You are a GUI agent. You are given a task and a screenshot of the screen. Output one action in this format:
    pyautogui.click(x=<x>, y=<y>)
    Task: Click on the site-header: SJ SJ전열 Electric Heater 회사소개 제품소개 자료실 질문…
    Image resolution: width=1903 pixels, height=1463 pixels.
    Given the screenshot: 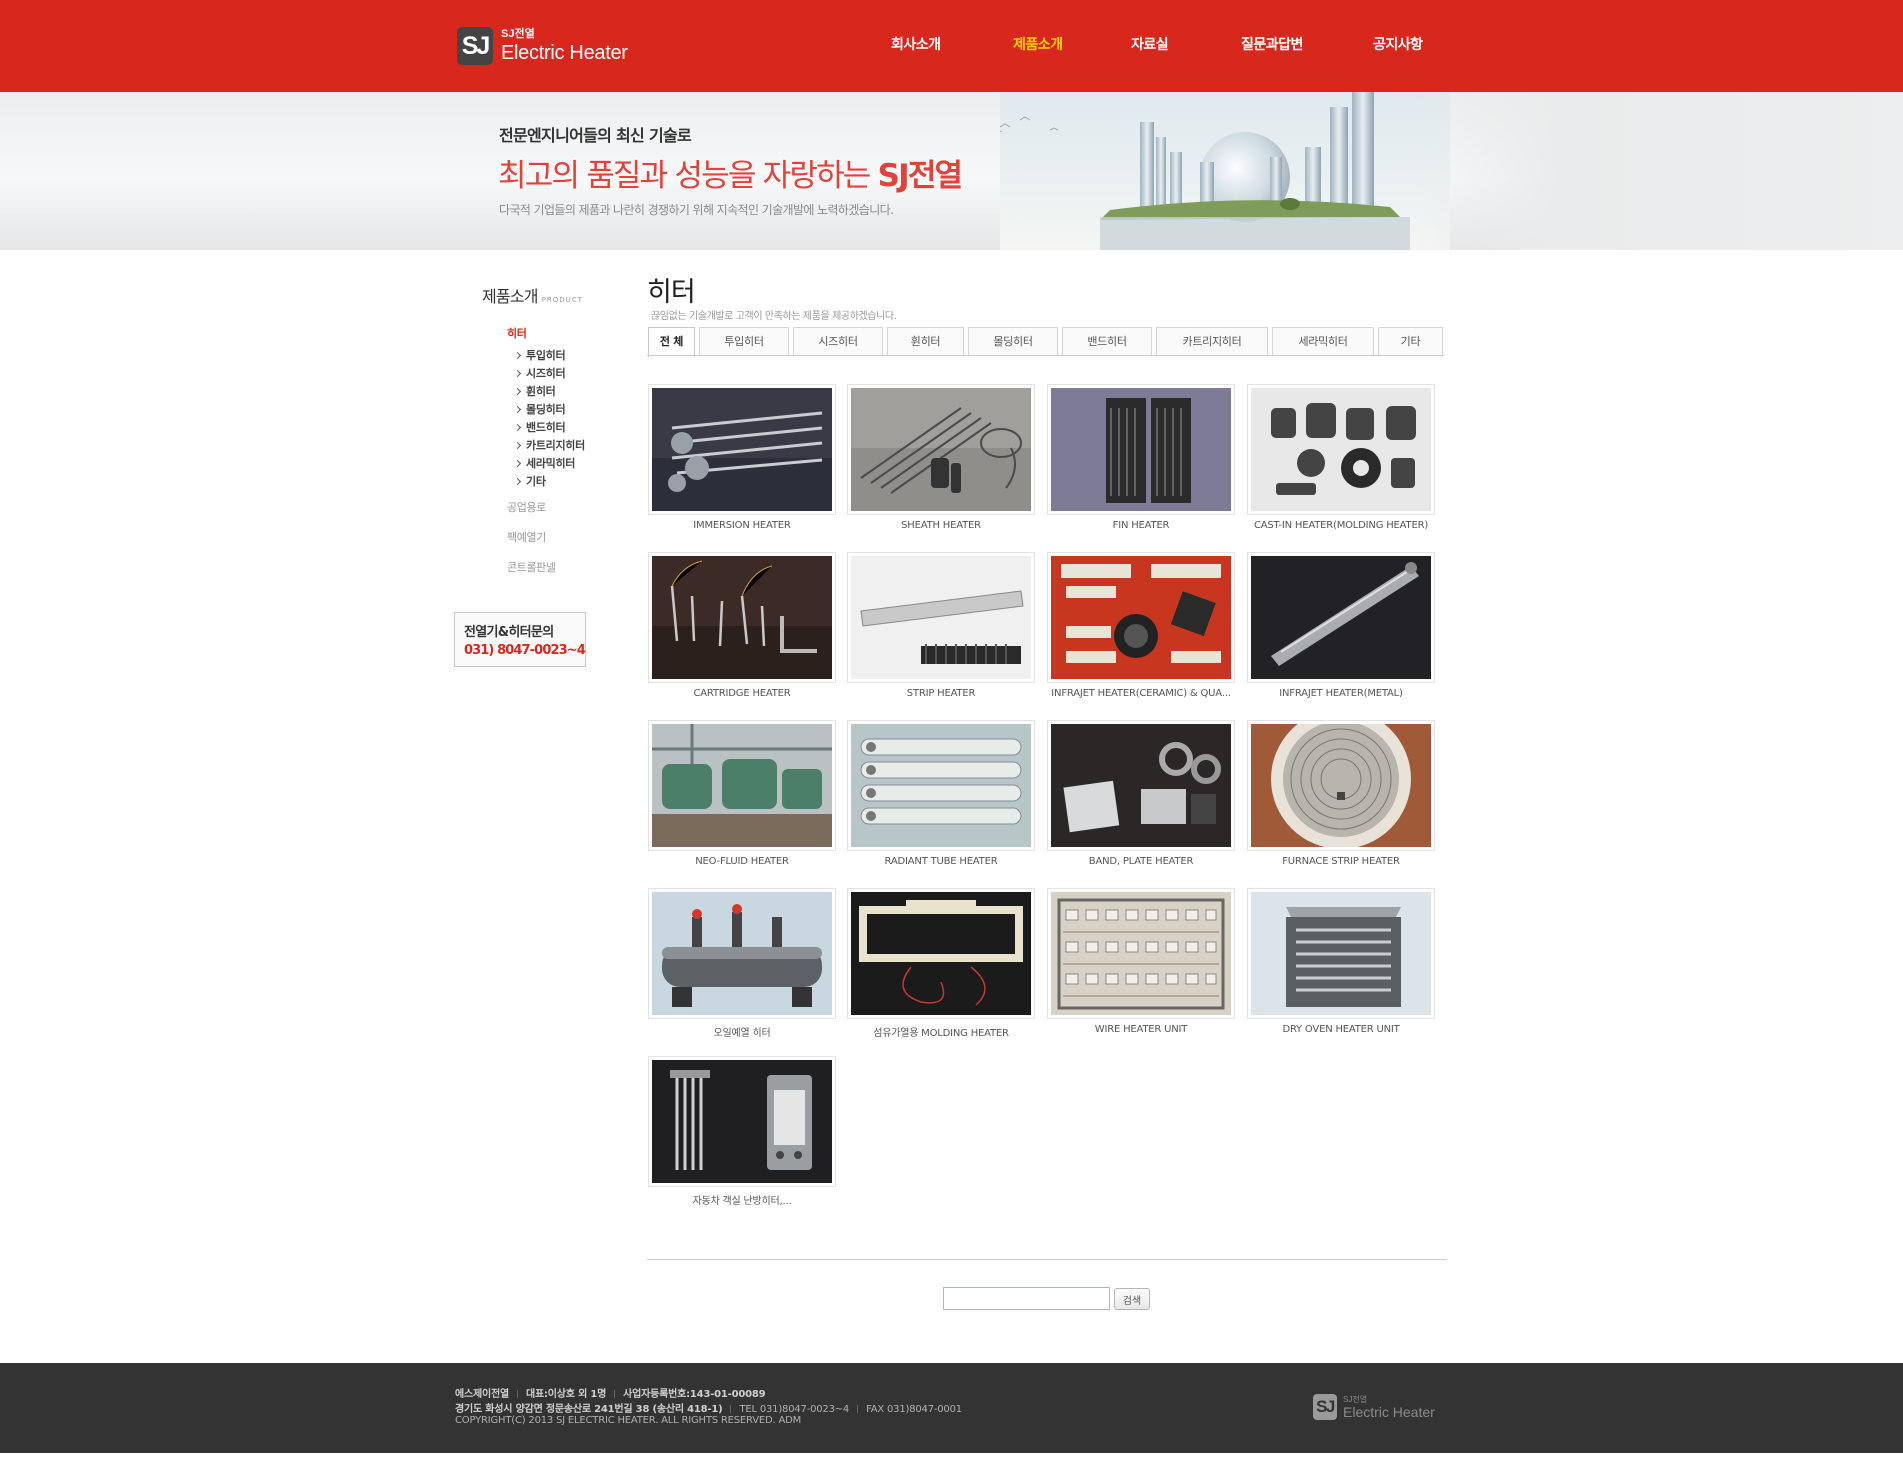 What is the action you would take?
    pyautogui.click(x=951, y=46)
    